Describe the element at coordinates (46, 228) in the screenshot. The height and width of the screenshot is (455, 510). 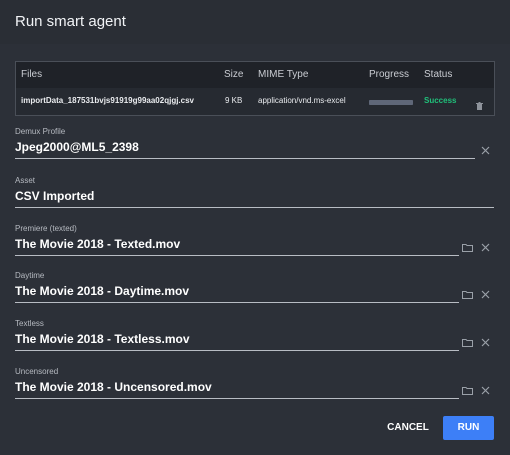
I see `premiere-texted-label: Premiere (texted)` at that location.